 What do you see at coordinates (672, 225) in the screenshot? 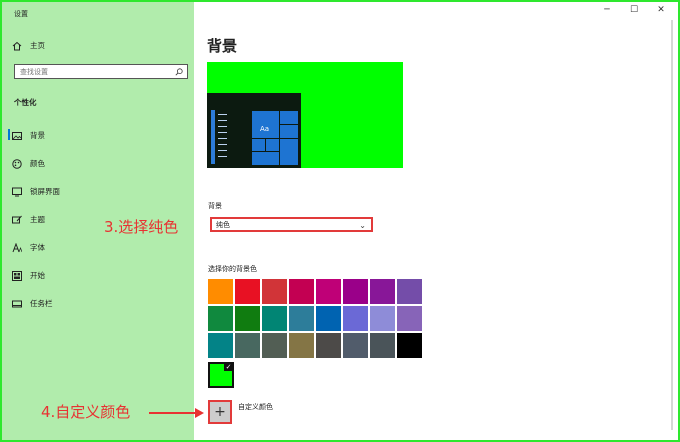
I see `scrollbar` at bounding box center [672, 225].